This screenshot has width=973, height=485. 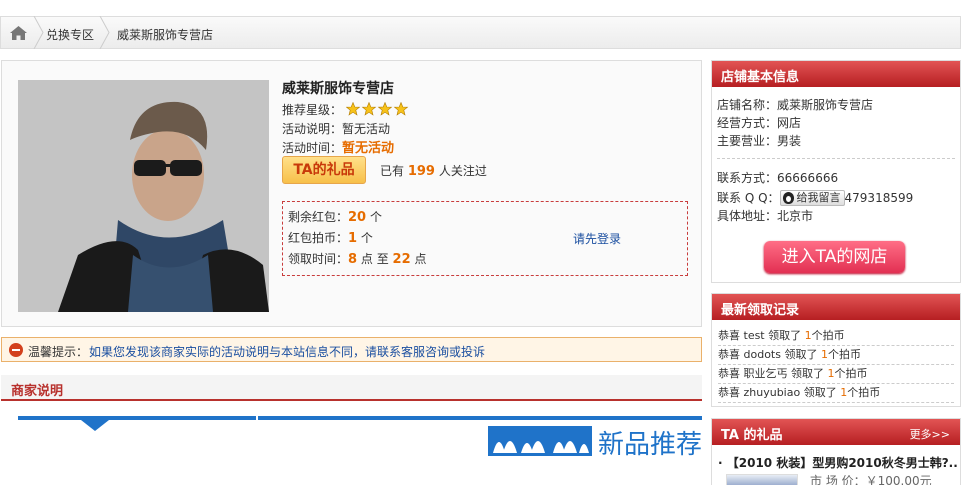 I want to click on gift-price-row: 市 场 价：￥100.00元, so click(x=871, y=478).